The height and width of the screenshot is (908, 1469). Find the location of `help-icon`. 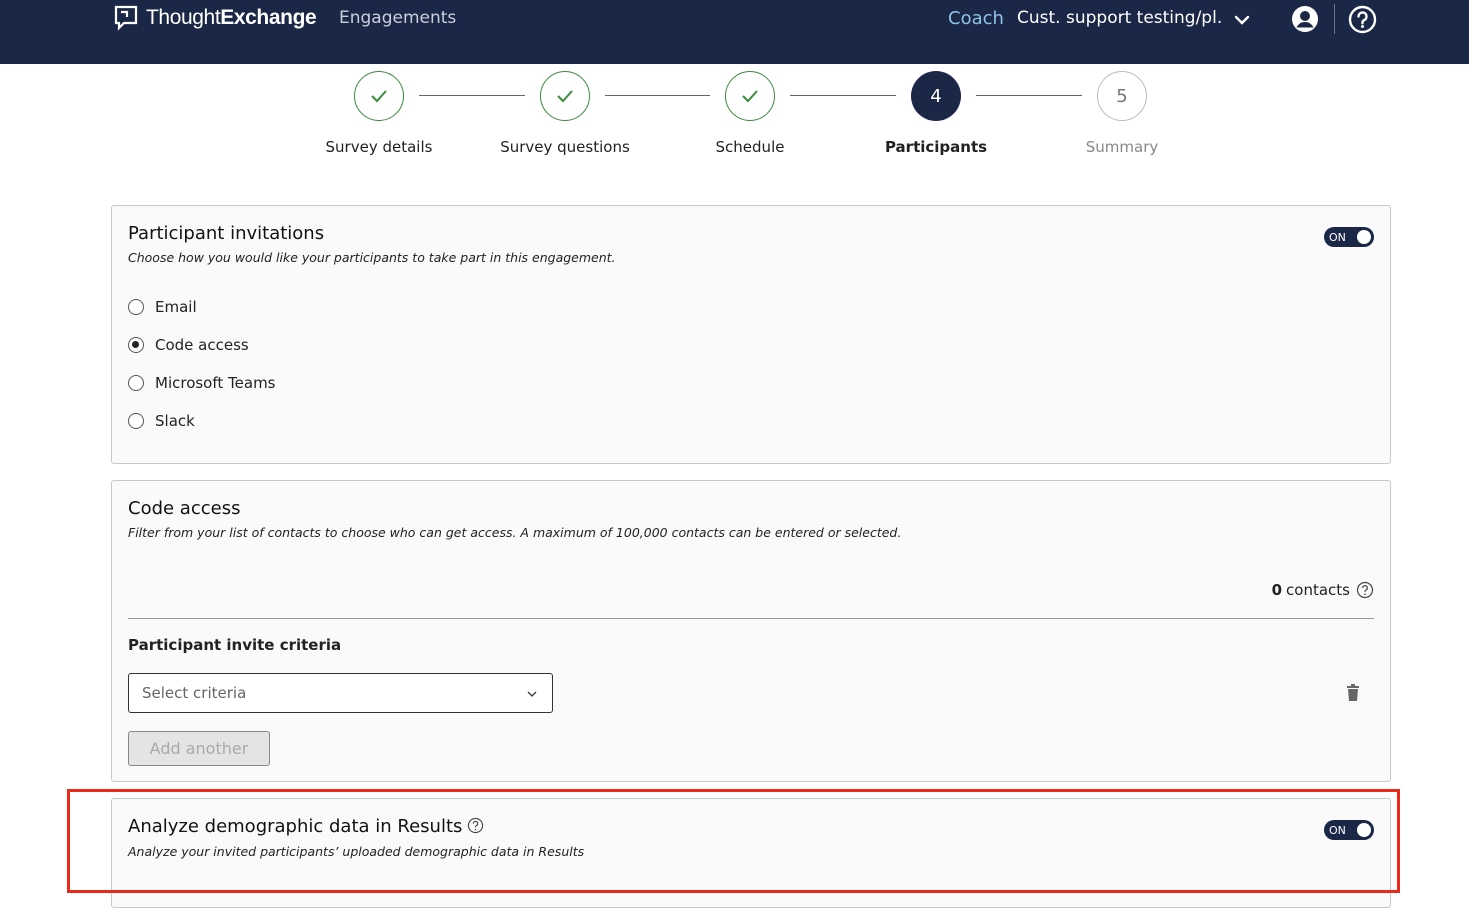

help-icon is located at coordinates (1362, 19).